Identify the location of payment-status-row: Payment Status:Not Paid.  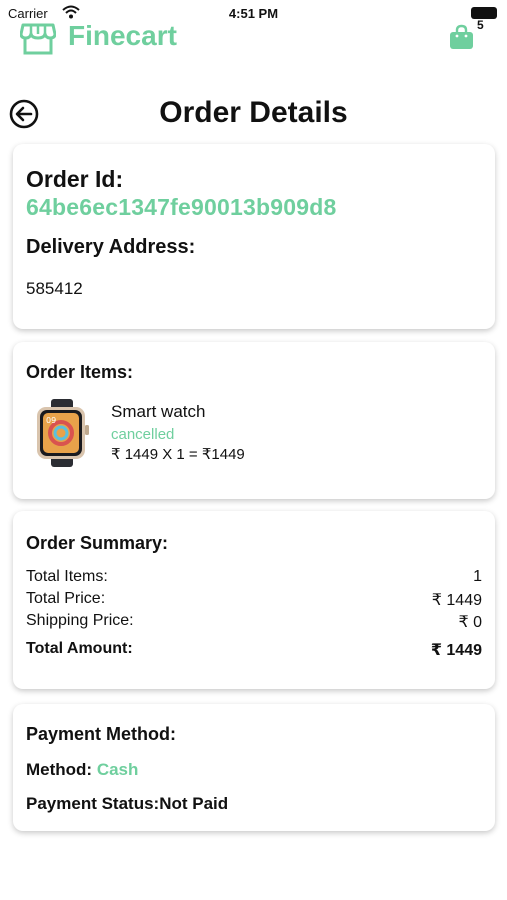
(127, 804).